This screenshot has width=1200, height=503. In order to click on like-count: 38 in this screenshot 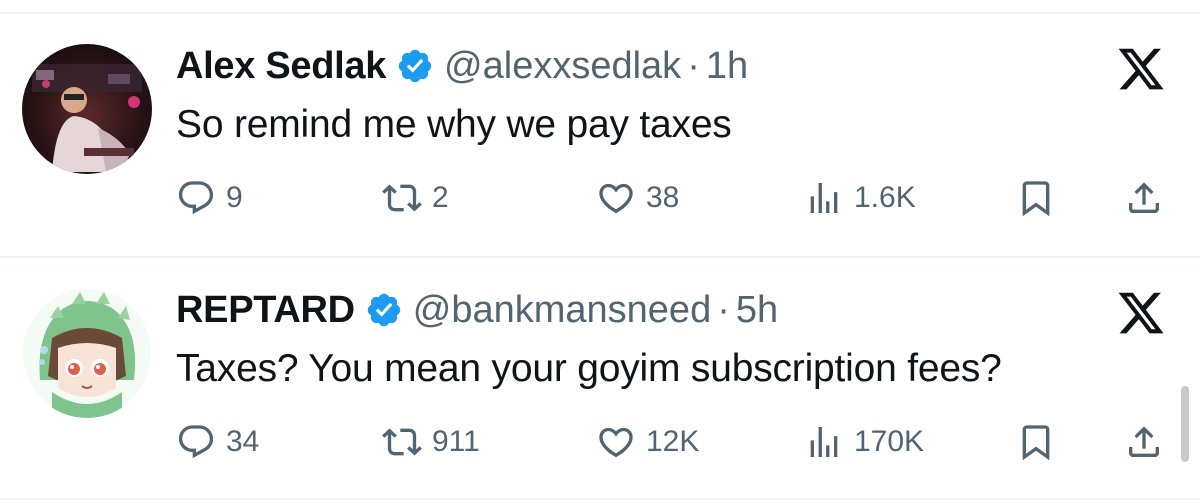, I will do `click(663, 197)`.